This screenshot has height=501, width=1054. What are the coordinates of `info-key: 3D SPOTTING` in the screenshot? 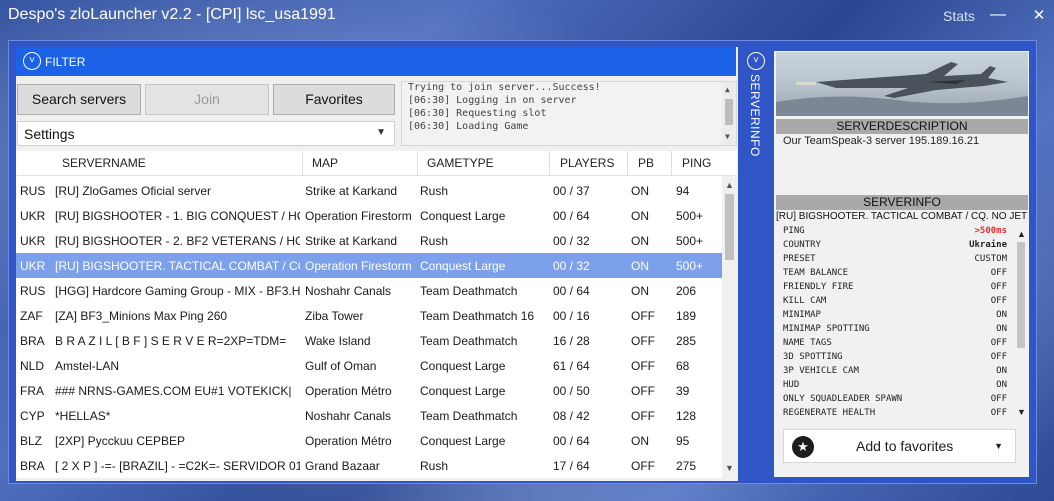 It's located at (813, 357).